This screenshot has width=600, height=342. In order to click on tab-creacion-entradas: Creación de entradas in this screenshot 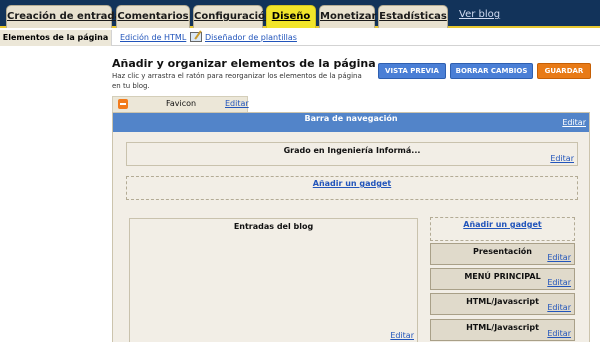, I will do `click(66, 16)`.